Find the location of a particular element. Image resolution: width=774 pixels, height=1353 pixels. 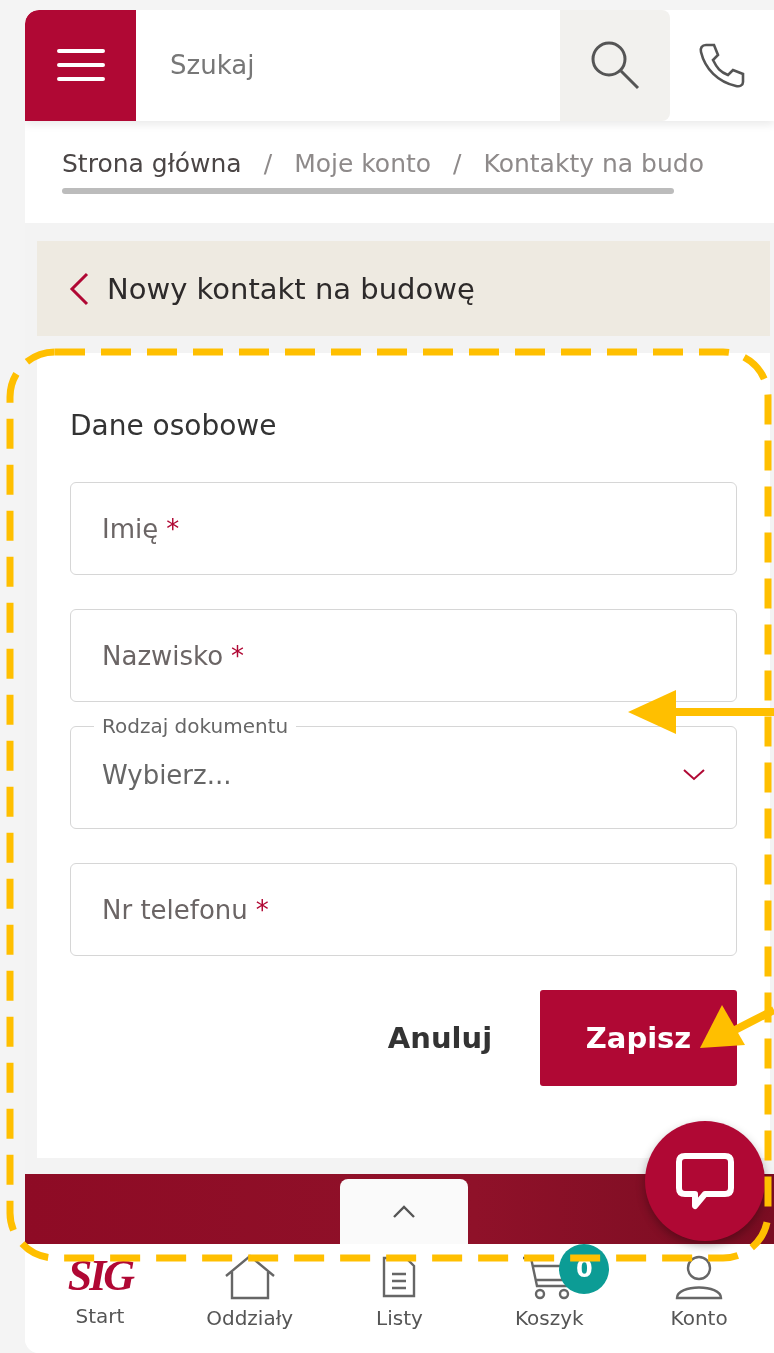

logo: SIG is located at coordinates (100, 1276).